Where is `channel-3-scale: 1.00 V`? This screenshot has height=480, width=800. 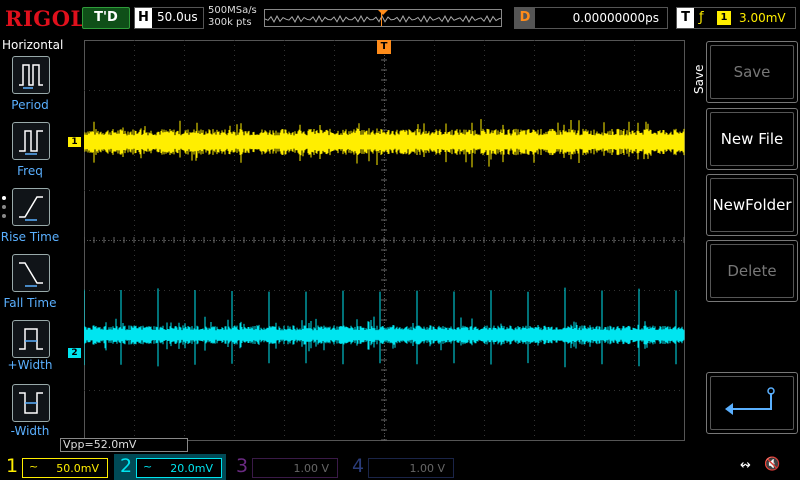
channel-3-scale: 1.00 V is located at coordinates (311, 468).